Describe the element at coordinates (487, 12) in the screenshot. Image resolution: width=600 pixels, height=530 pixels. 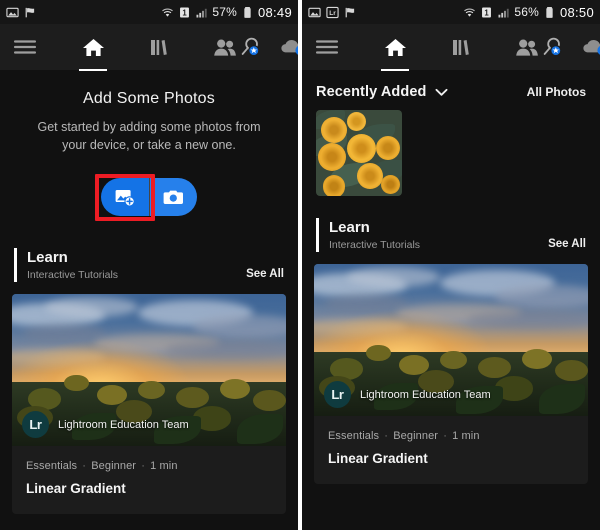
I see `svg-text: 1` at that location.